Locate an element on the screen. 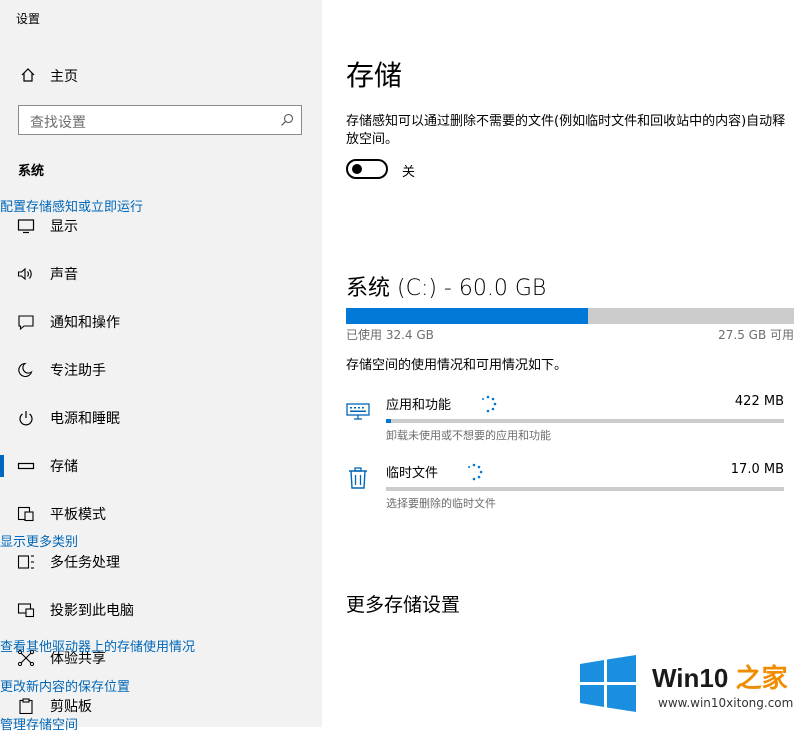  watermark-brand: Win10 之家 is located at coordinates (720, 676).